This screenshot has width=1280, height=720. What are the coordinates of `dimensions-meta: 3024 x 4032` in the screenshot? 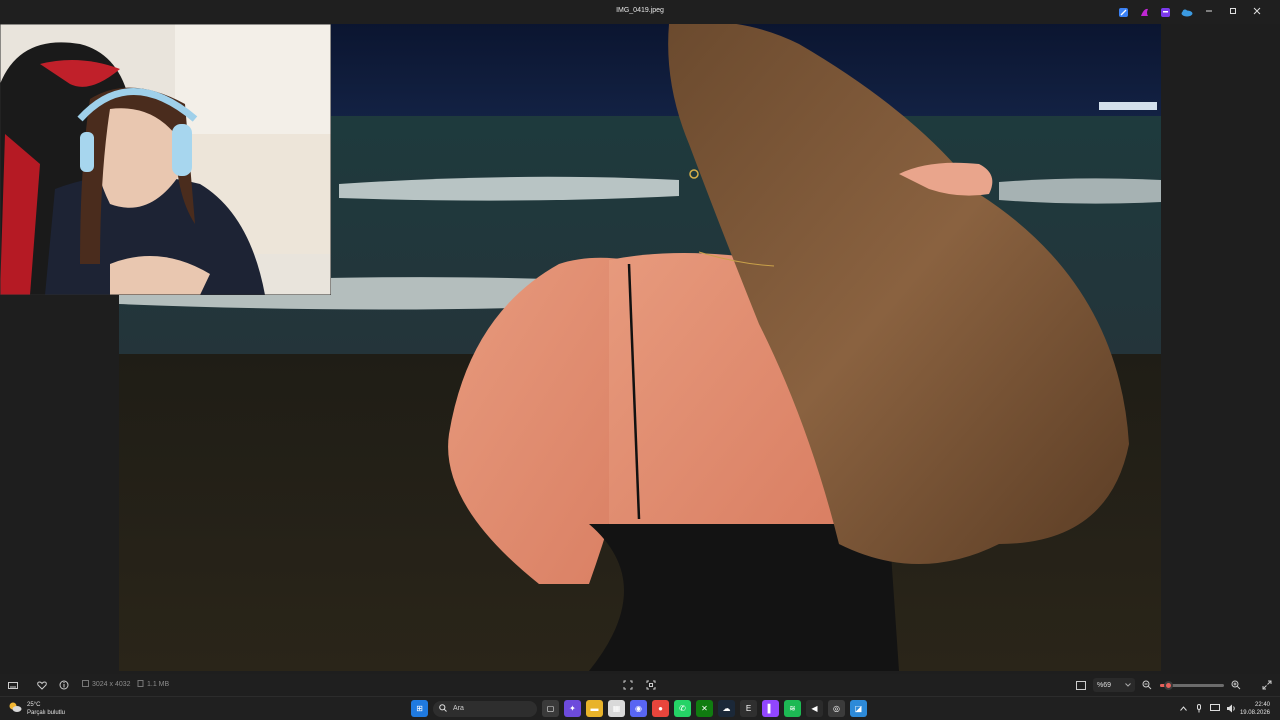 It's located at (106, 684).